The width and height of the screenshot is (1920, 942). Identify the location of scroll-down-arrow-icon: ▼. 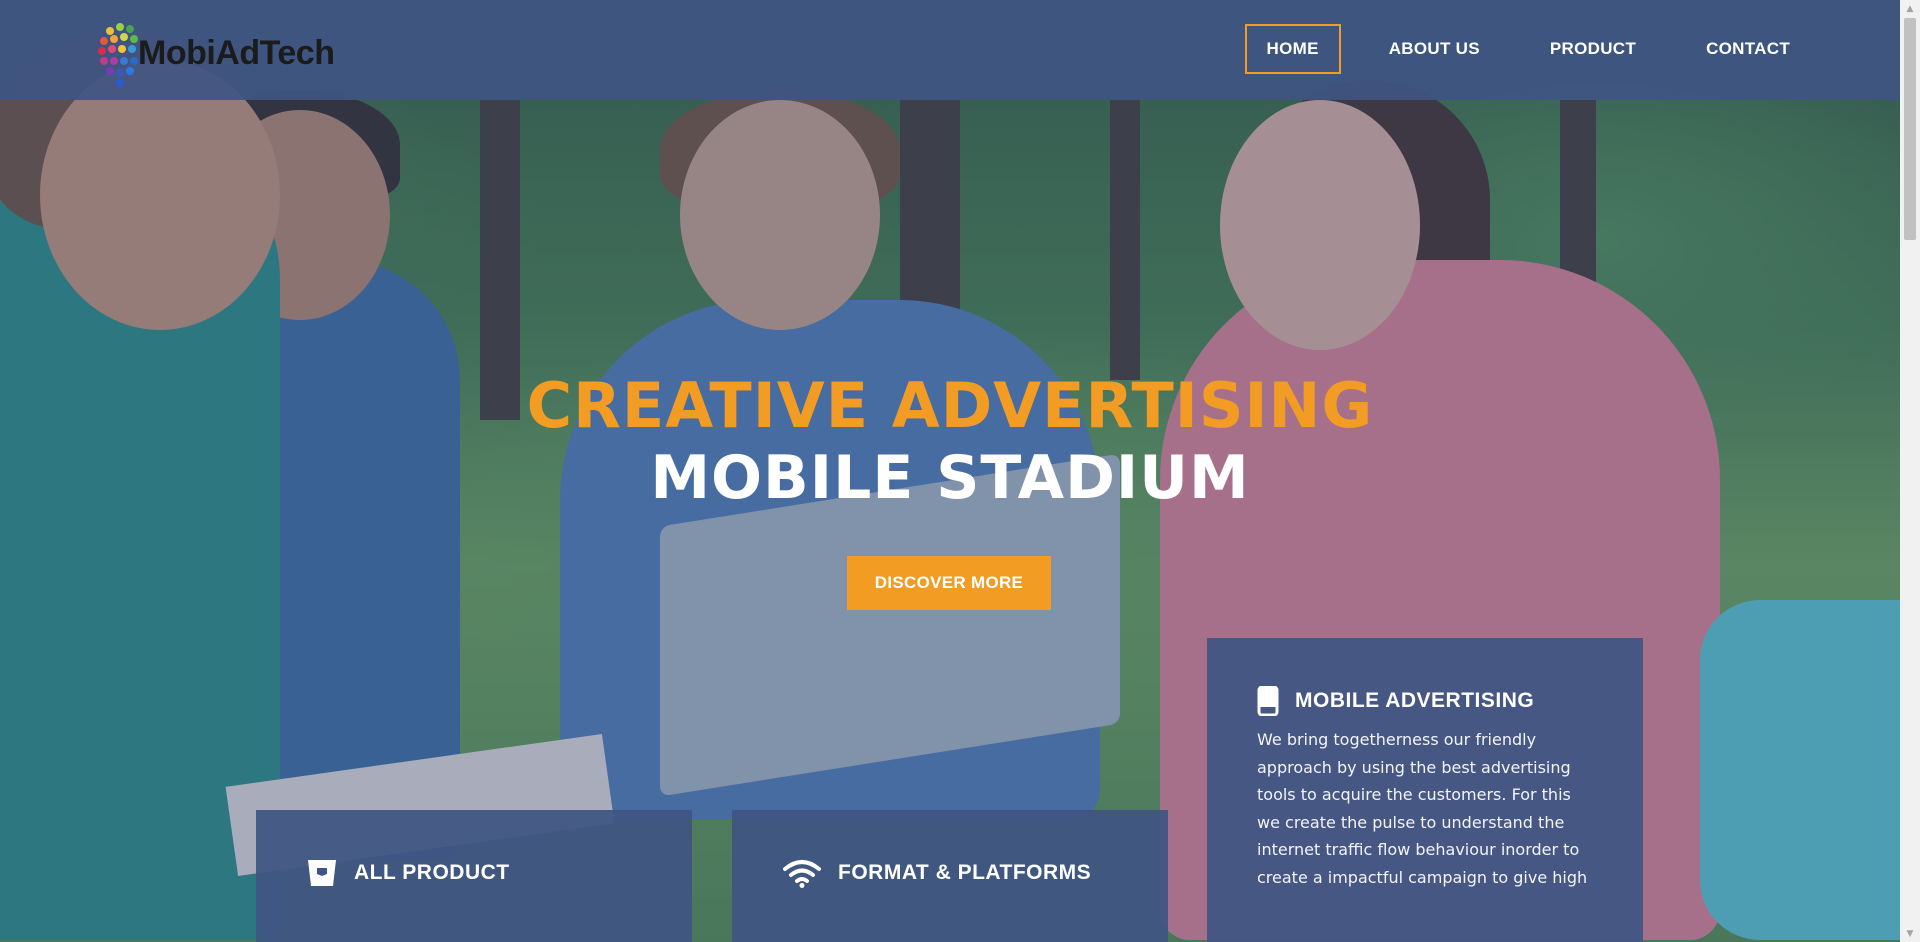
(1910, 933).